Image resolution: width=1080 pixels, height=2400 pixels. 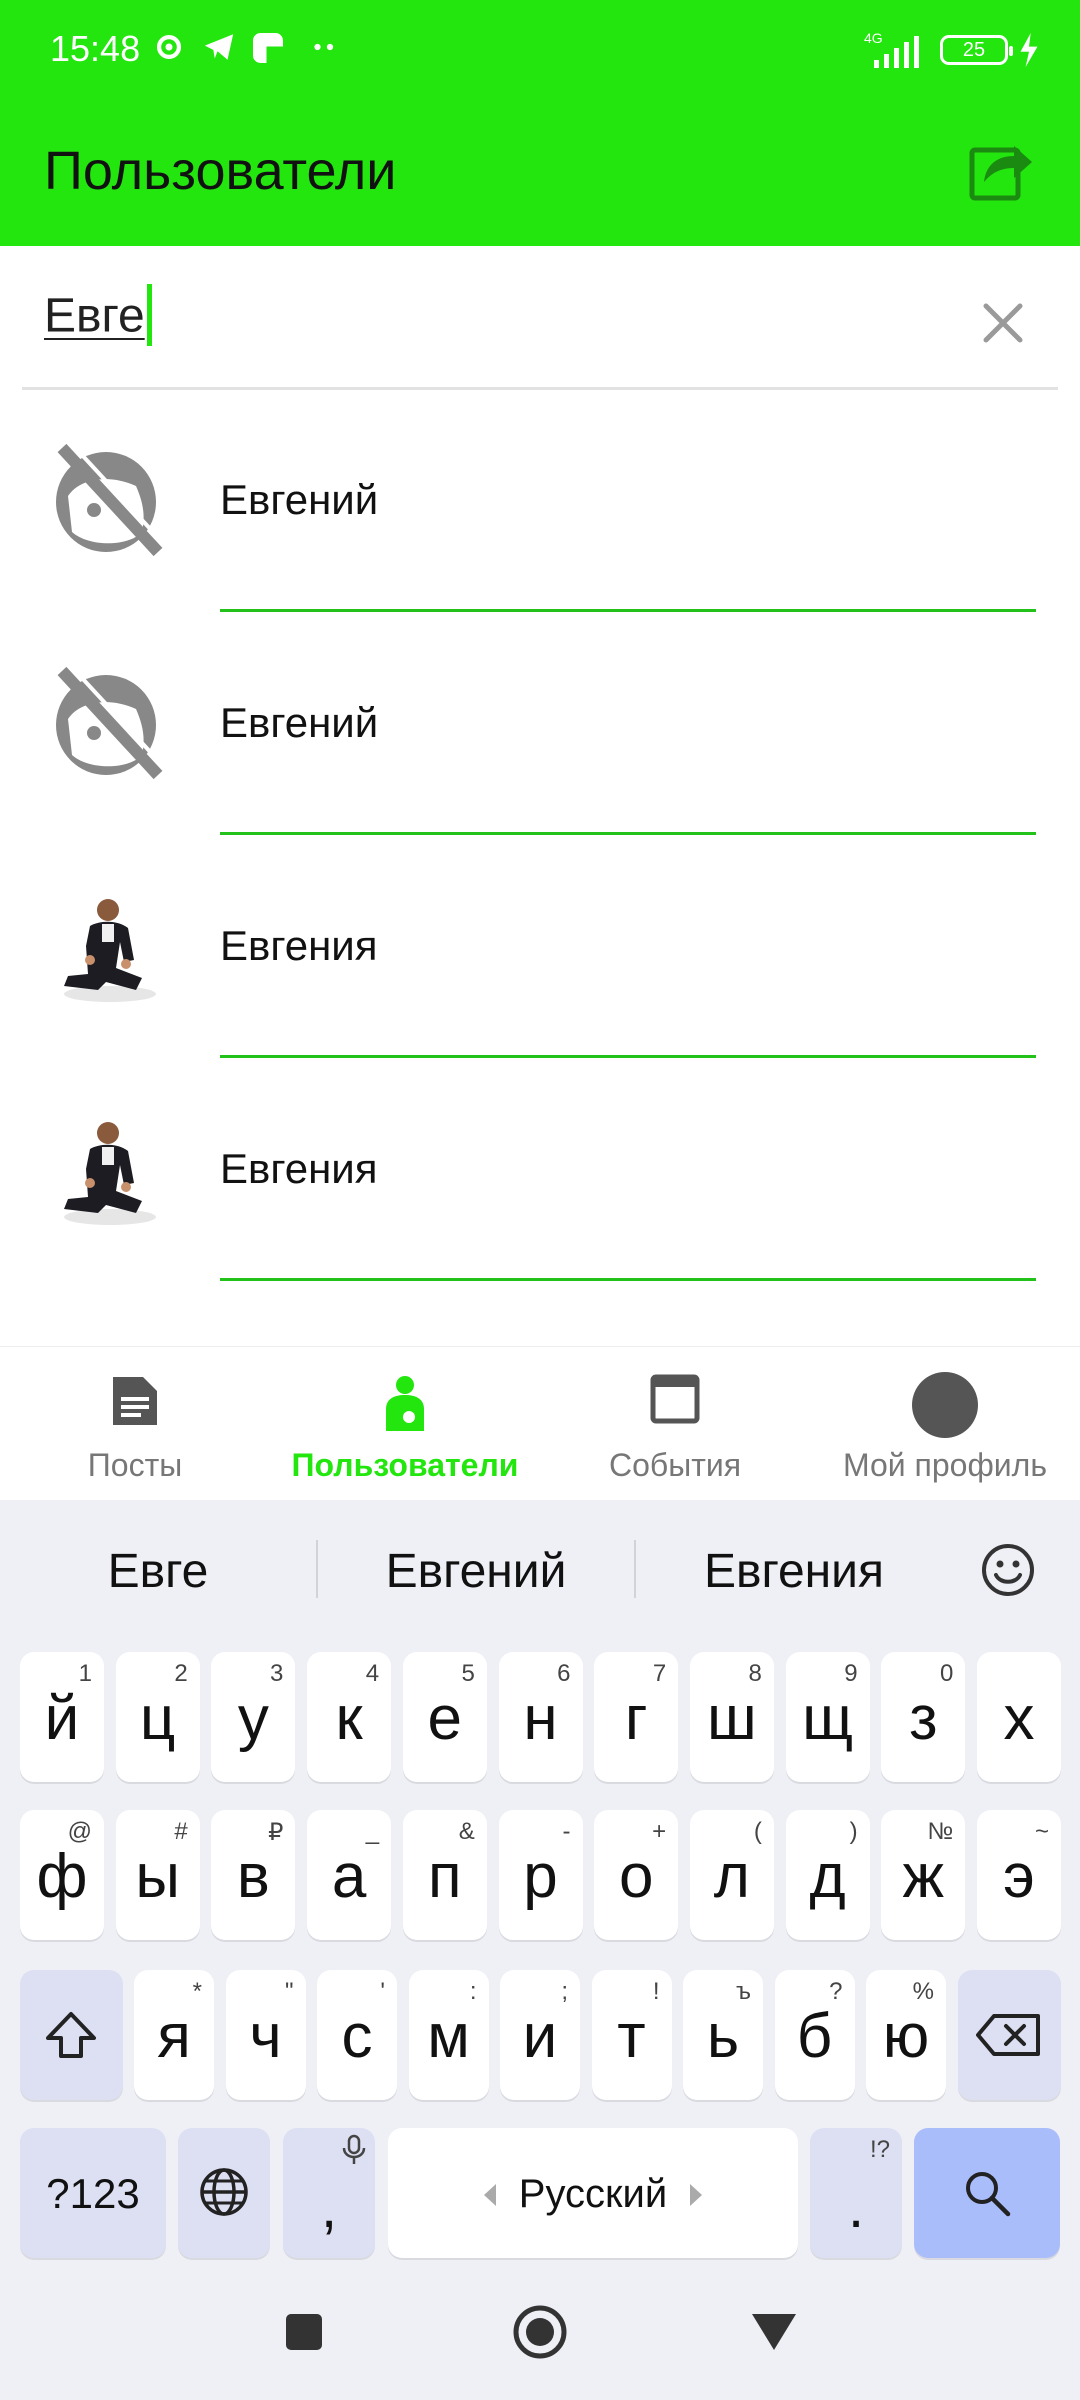 I want to click on search-key, so click(x=987, y=2193).